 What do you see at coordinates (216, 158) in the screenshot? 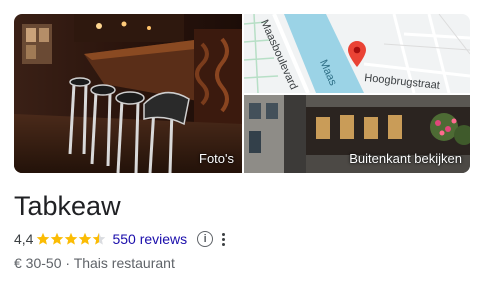
I see `photos-caption: Foto's` at bounding box center [216, 158].